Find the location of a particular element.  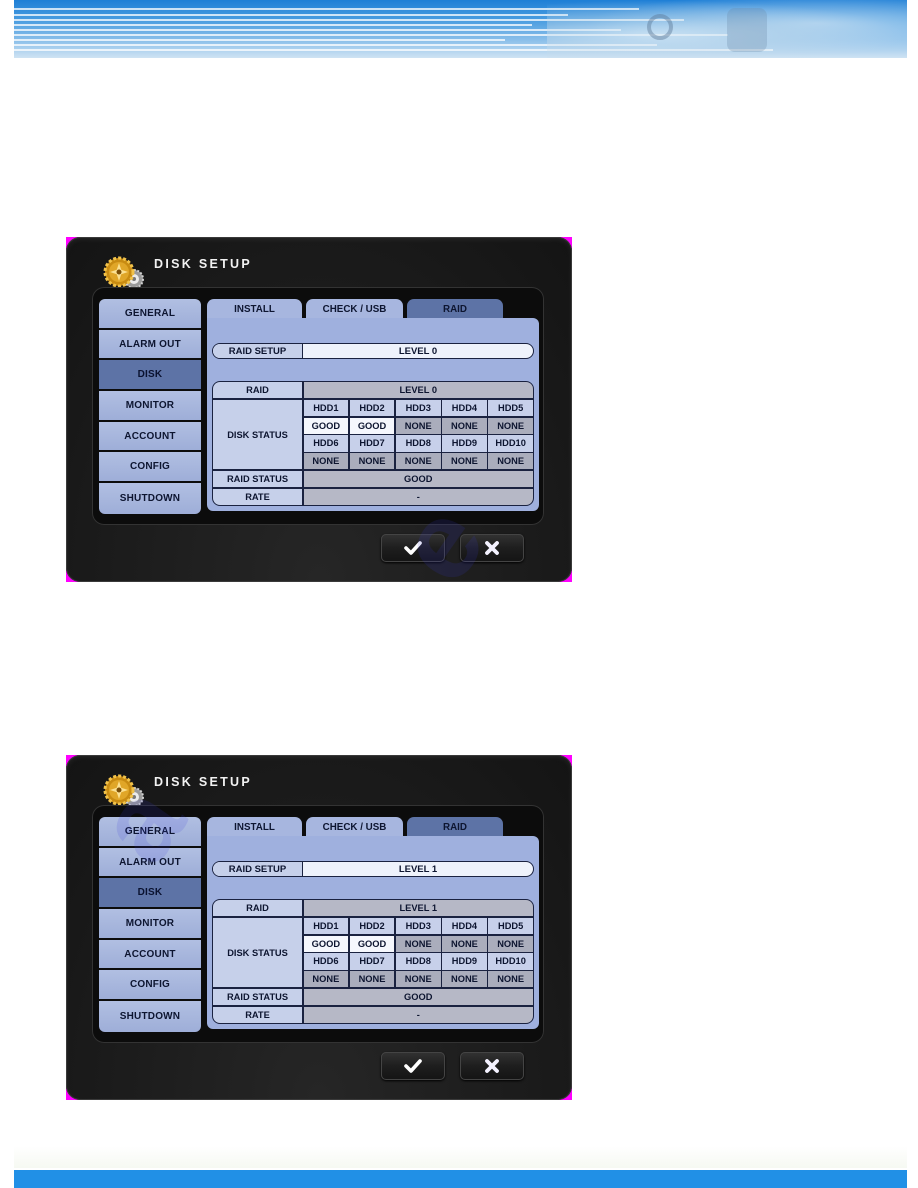

raid-setup-select: RAID SETUP LEVEL 1 is located at coordinates (373, 869).